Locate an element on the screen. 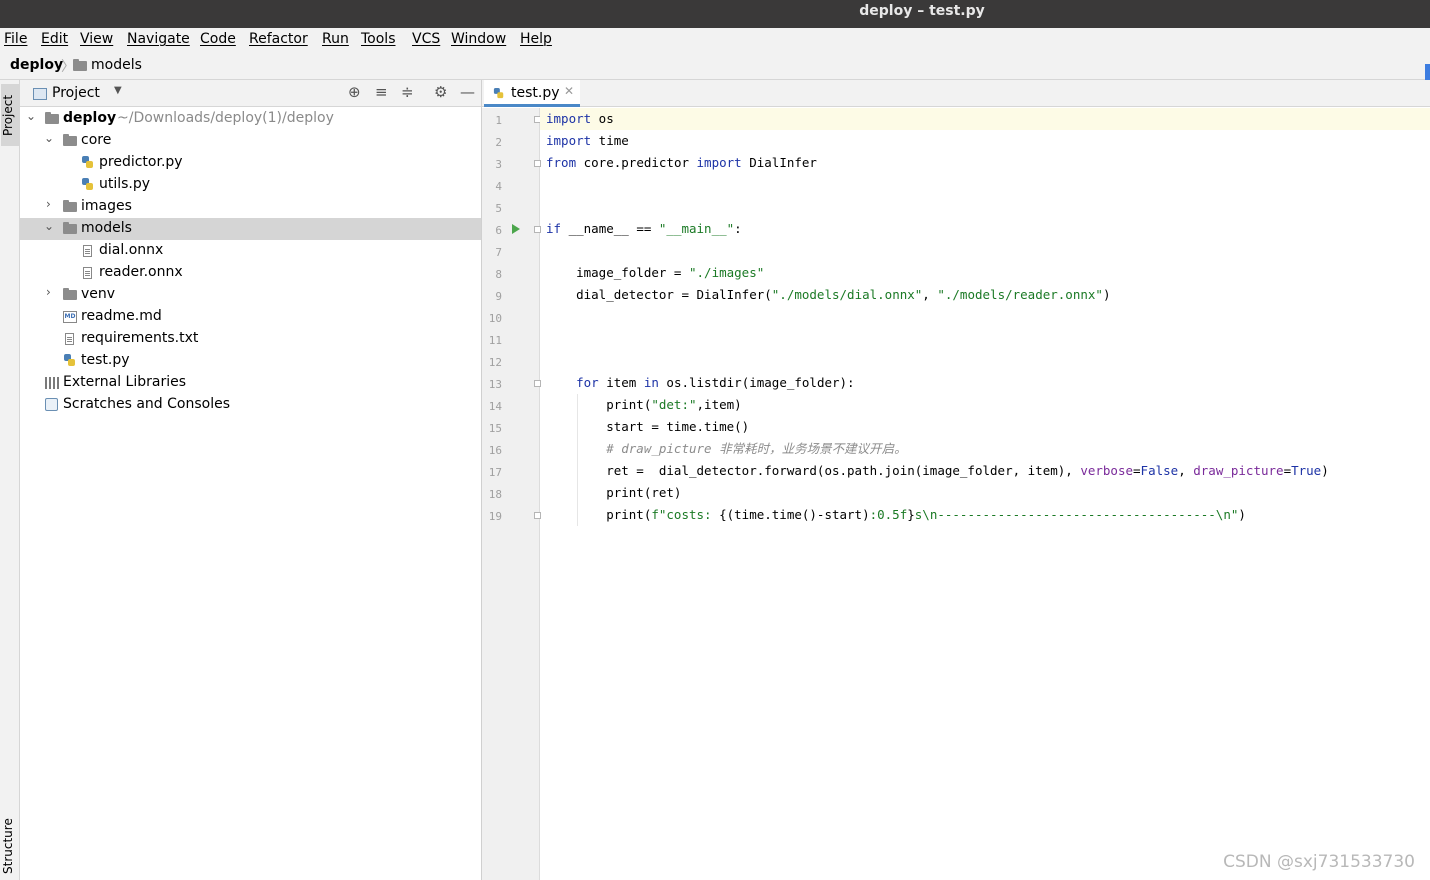 The width and height of the screenshot is (1430, 880). code-text: print( is located at coordinates (599, 404).